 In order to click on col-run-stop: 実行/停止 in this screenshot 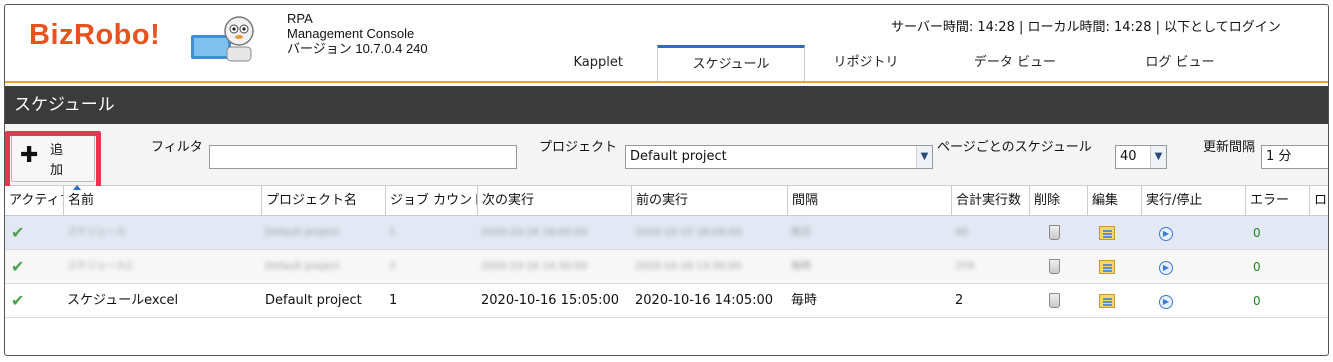, I will do `click(1193, 201)`.